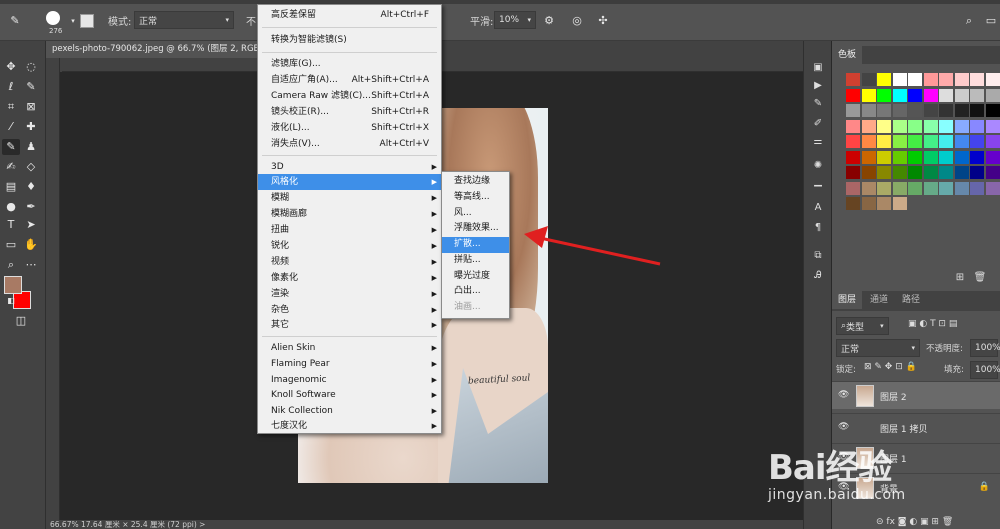 This screenshot has height=529, width=1000. What do you see at coordinates (349, 294) in the screenshot?
I see `menu-item-render: 渲染 ▶` at bounding box center [349, 294].